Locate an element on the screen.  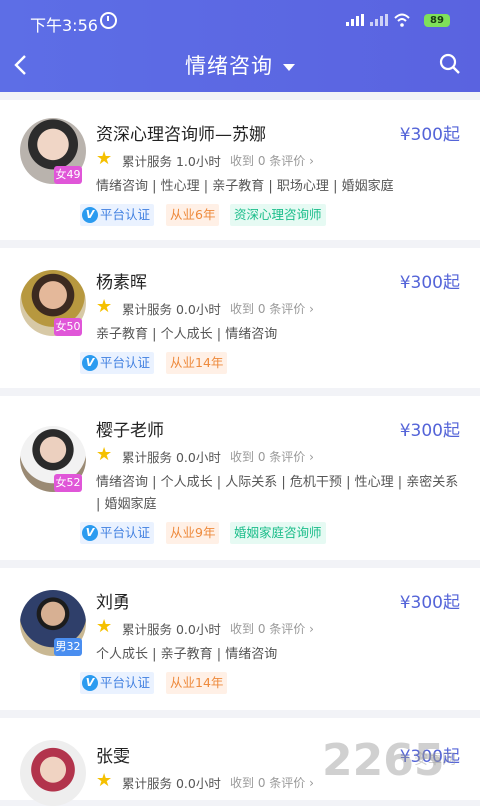
watermark-sub: 安卓网 is located at coordinates (435, 760).